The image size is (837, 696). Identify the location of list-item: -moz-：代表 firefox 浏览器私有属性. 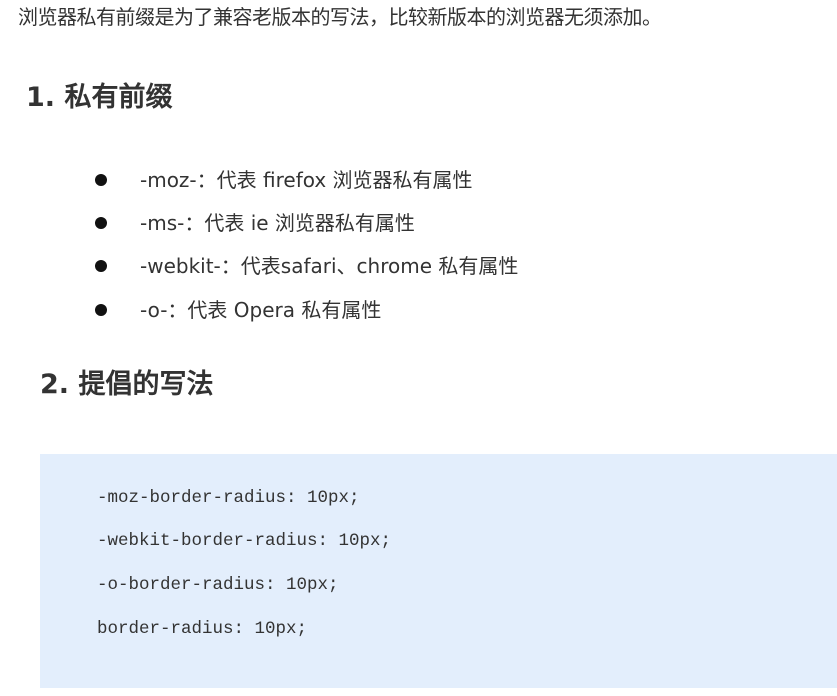
(284, 180).